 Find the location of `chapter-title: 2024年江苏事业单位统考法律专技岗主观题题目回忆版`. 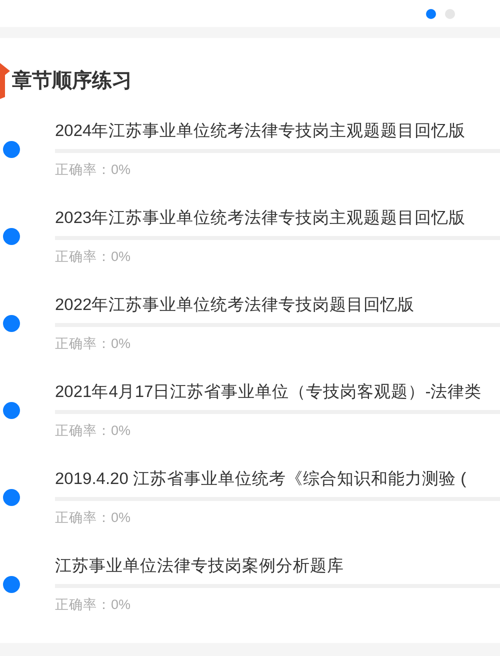

chapter-title: 2024年江苏事业单位统考法律专技岗主观题题目回忆版 is located at coordinates (277, 130).